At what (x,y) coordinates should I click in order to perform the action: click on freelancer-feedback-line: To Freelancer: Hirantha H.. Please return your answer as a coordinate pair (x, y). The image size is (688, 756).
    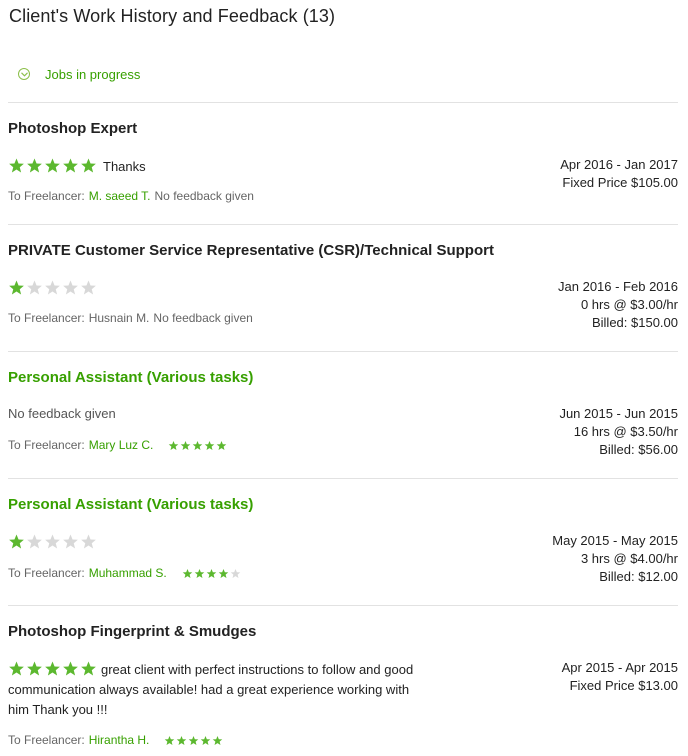
    Looking at the image, I should click on (115, 740).